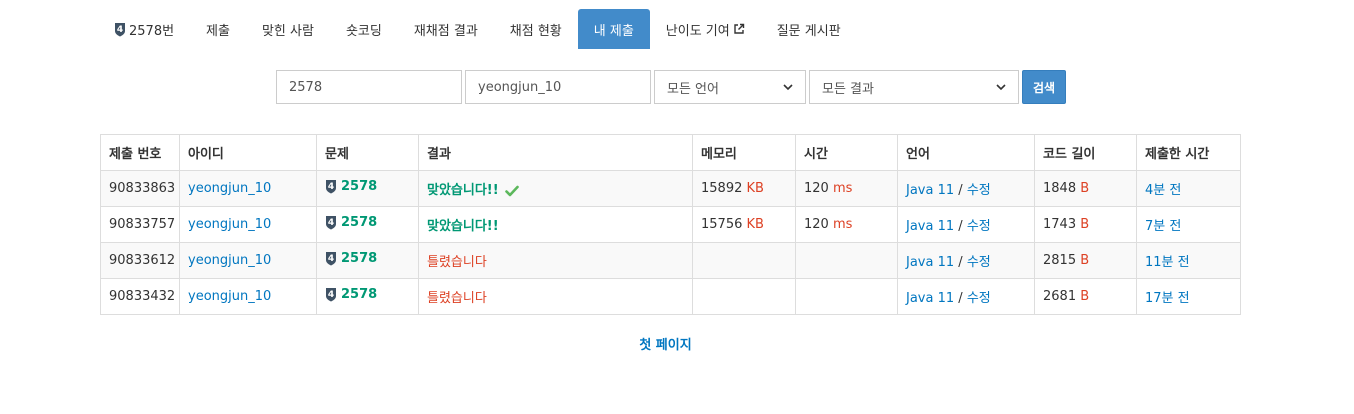 The image size is (1354, 414). I want to click on submitted-time-link: 4분 전, so click(1163, 190).